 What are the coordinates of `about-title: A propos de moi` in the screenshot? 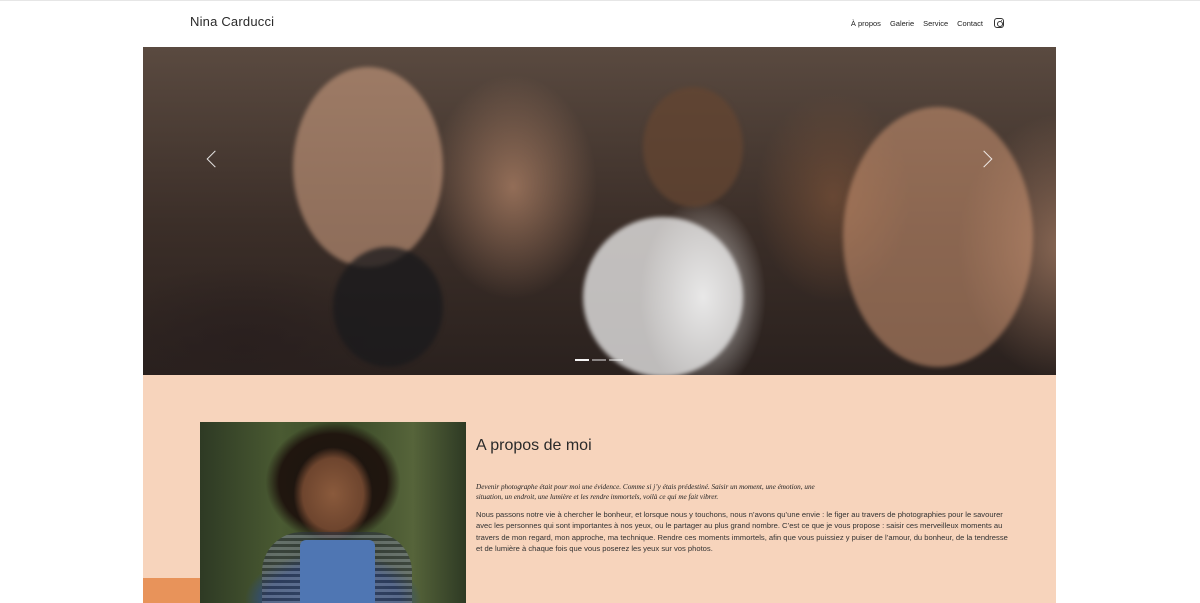 It's located at (534, 445).